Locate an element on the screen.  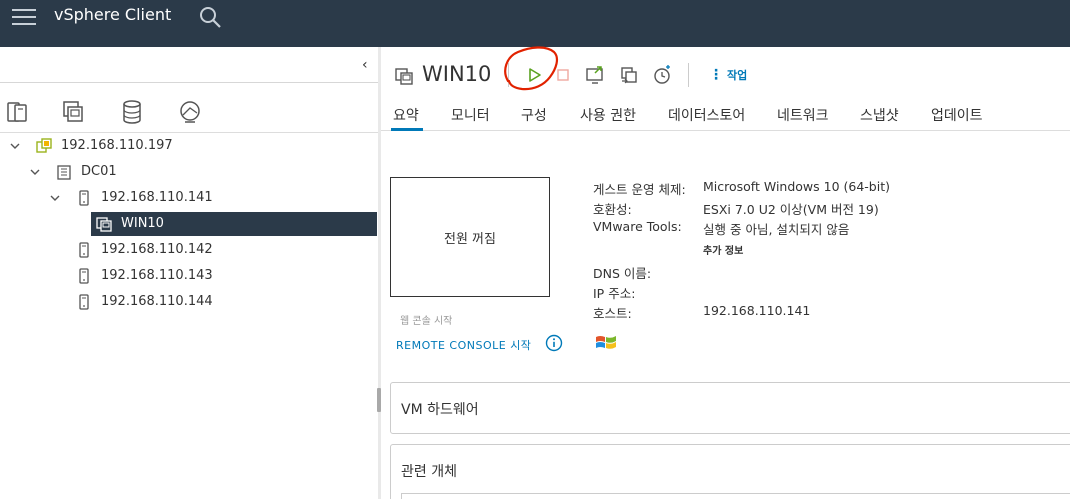
migrate-icon is located at coordinates (629, 75).